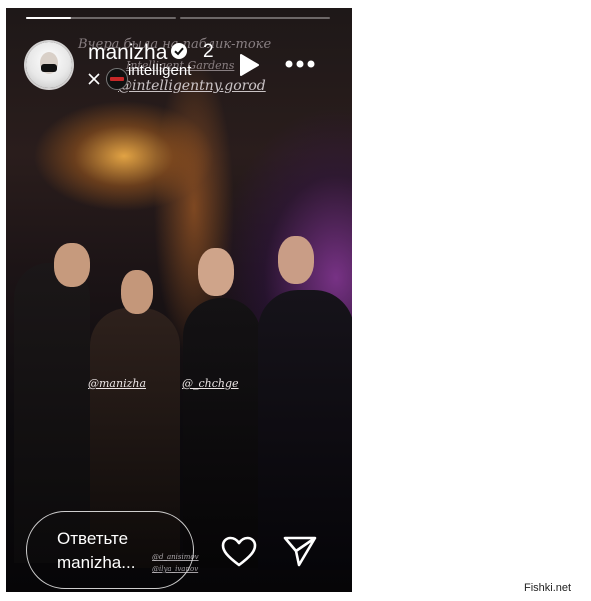 The image size is (591, 601). What do you see at coordinates (192, 86) in the screenshot?
I see `caption-line-3: @intelligentny.gorod` at bounding box center [192, 86].